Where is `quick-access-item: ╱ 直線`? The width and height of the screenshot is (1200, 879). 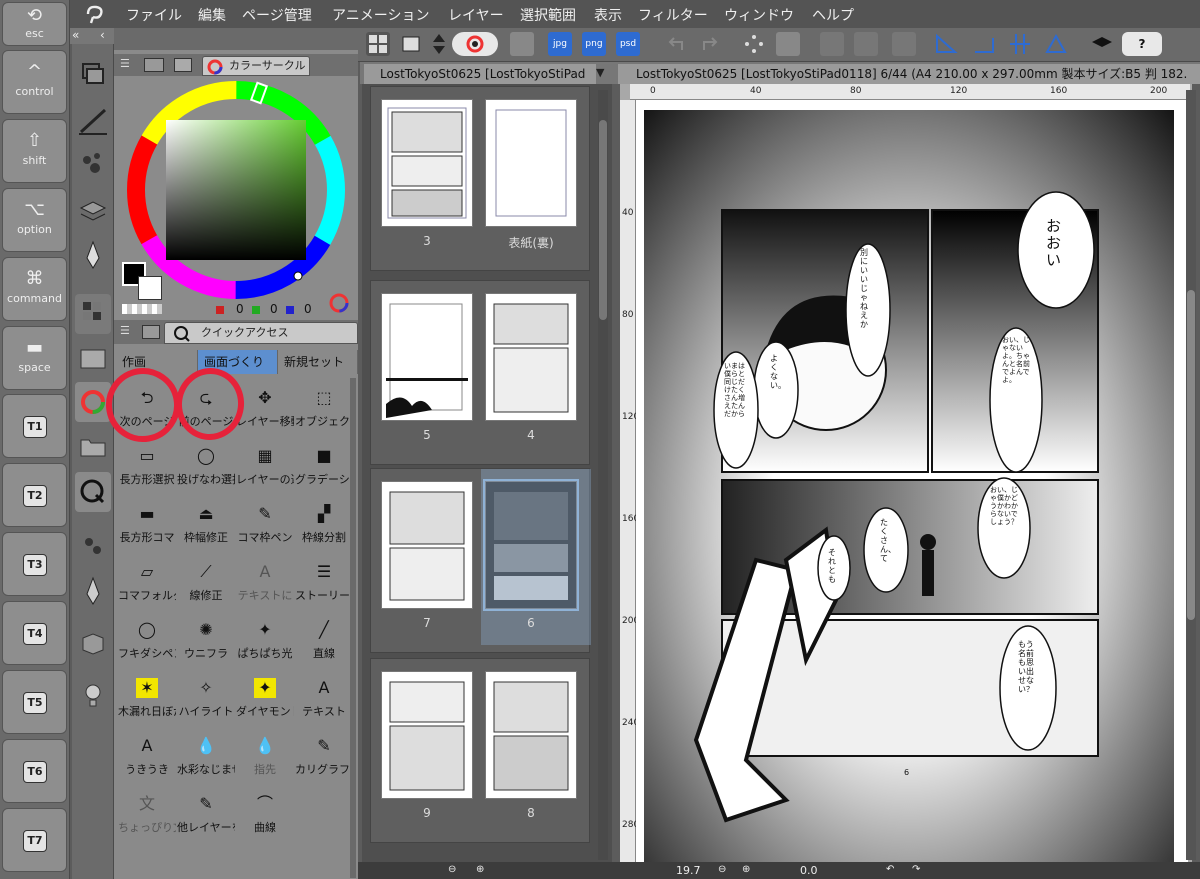
quick-access-item: ╱ 直線 is located at coordinates (324, 640).